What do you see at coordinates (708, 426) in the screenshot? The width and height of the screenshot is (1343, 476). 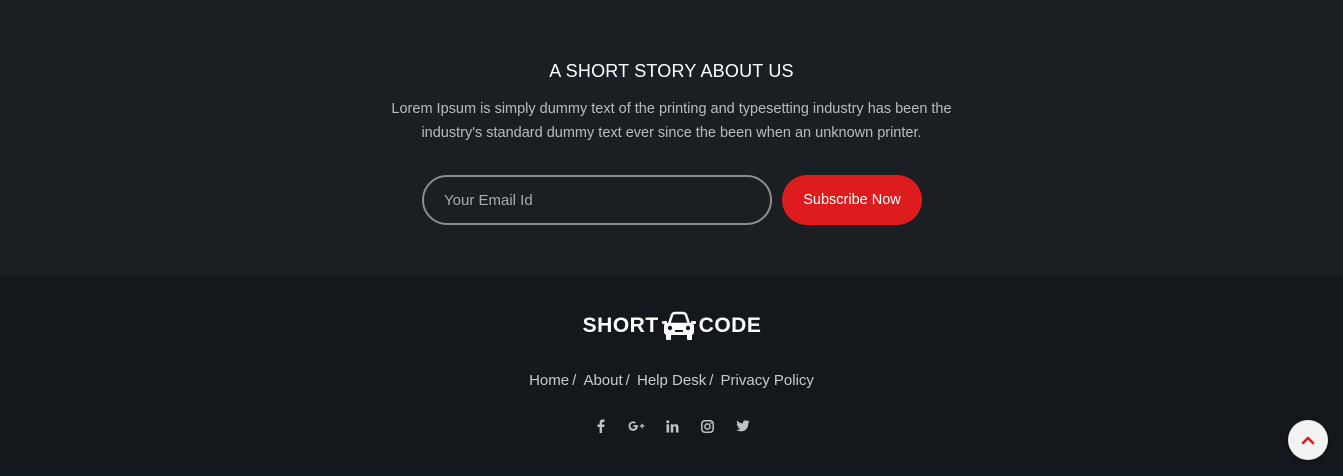 I see `instagram-icon` at bounding box center [708, 426].